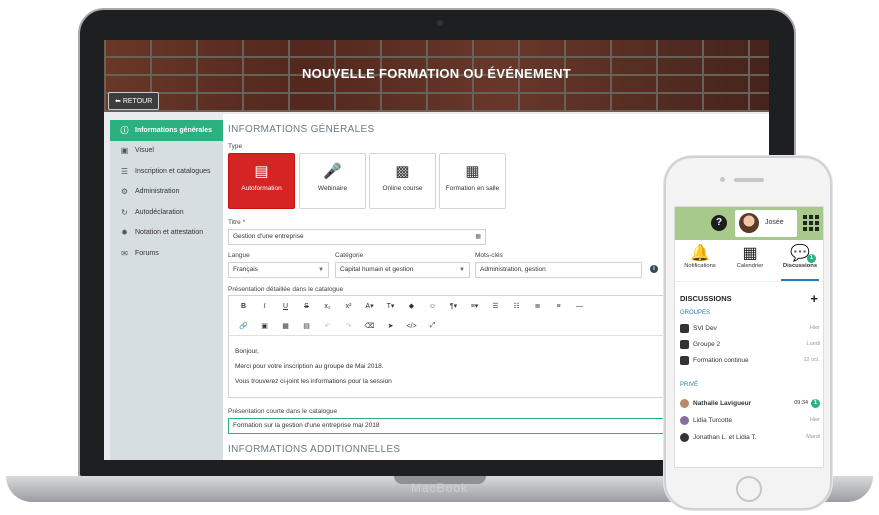  I want to click on page-title: NOUVELLE FORMATION OU ÉVÉNEMENT, so click(436, 73).